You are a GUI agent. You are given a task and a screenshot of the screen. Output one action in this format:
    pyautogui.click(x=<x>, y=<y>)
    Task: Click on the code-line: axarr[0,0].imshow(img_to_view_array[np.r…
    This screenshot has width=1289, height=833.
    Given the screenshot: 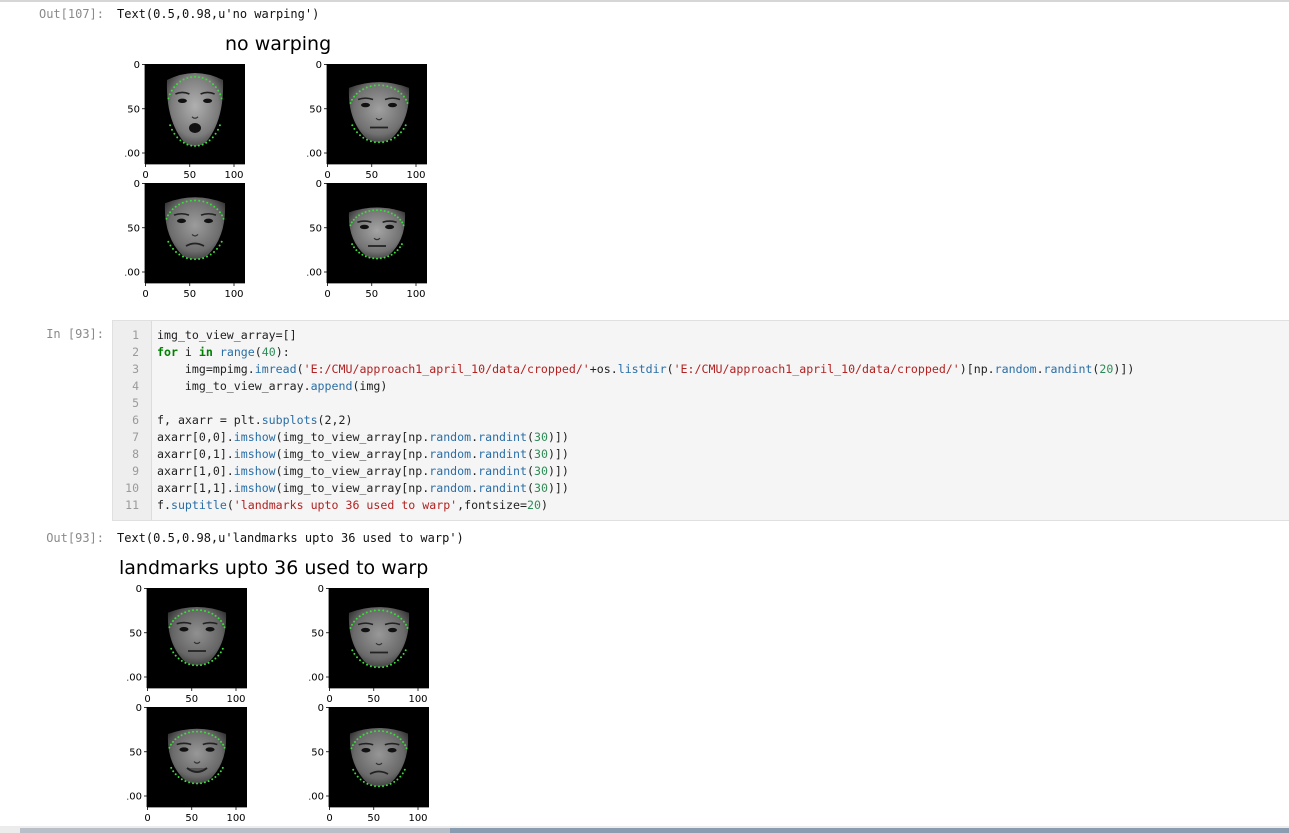 What is the action you would take?
    pyautogui.click(x=363, y=437)
    